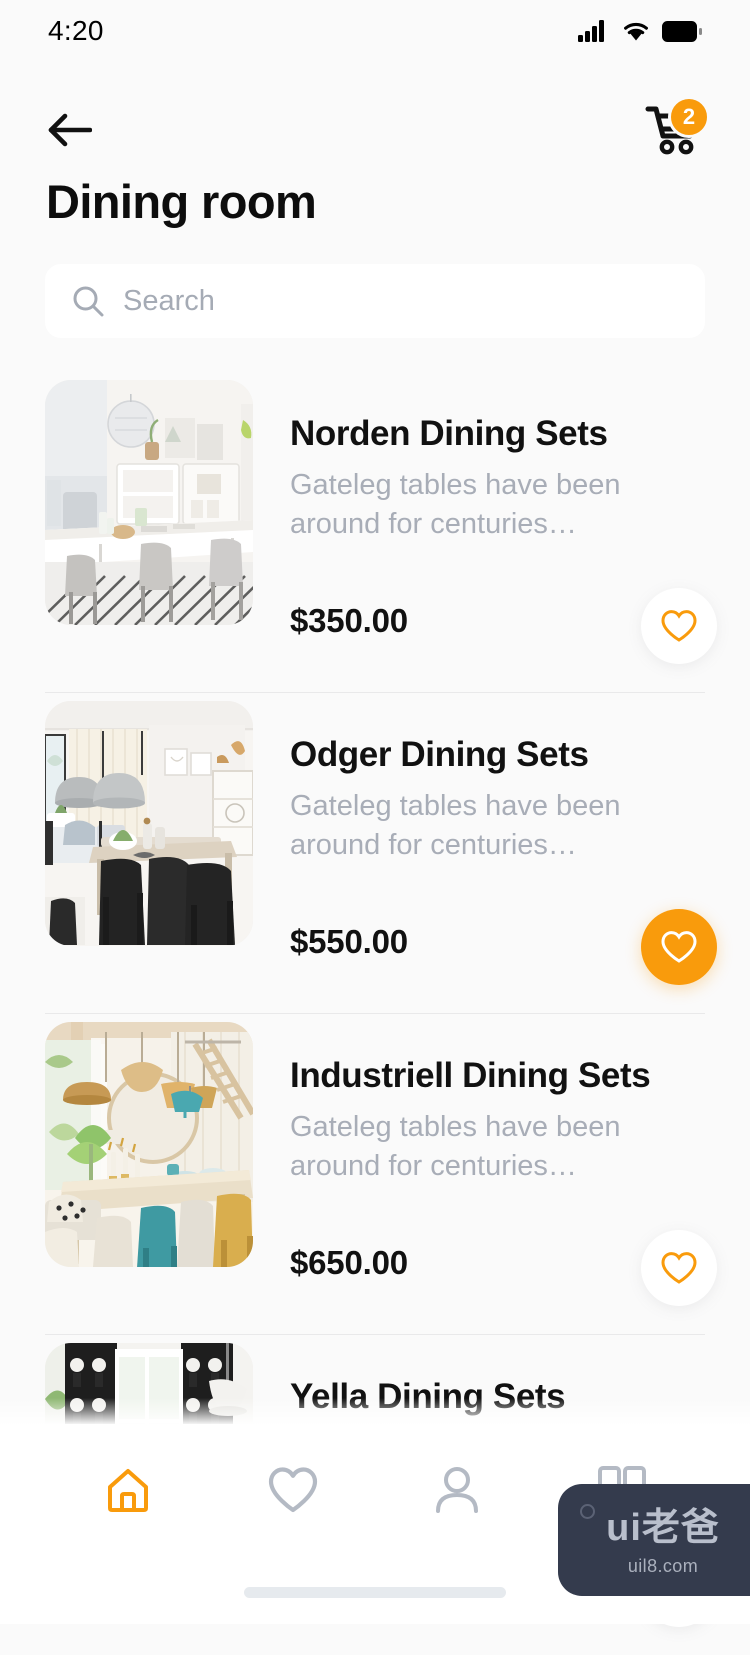  I want to click on person-icon, so click(457, 1490).